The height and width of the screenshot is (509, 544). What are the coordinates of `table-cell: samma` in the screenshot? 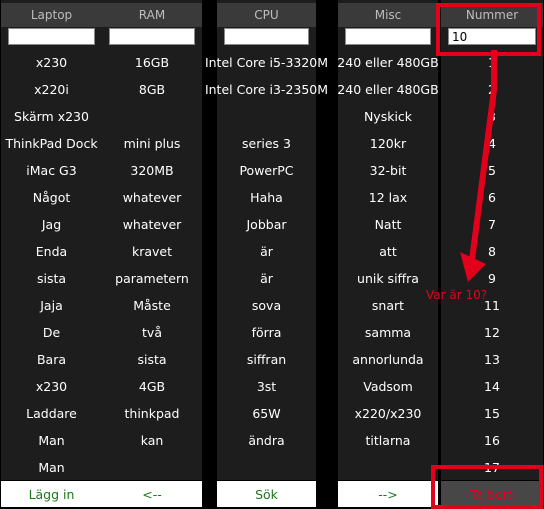 It's located at (388, 332).